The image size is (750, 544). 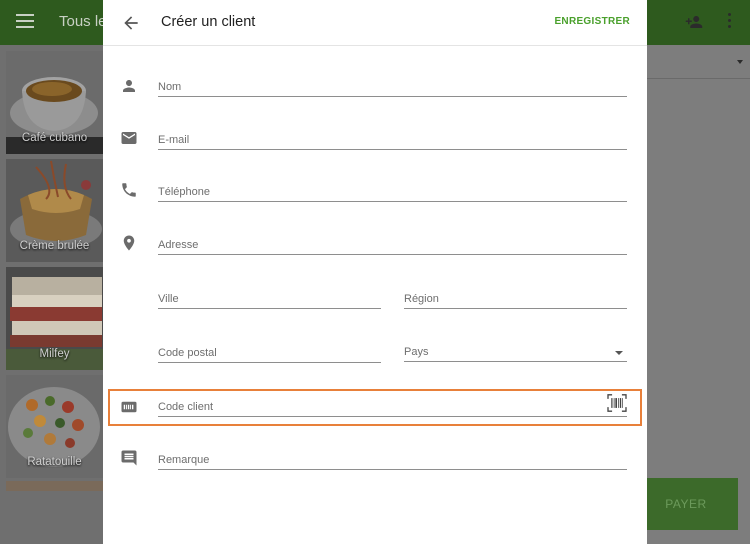 I want to click on product-tile: Café cubano, so click(x=54, y=102).